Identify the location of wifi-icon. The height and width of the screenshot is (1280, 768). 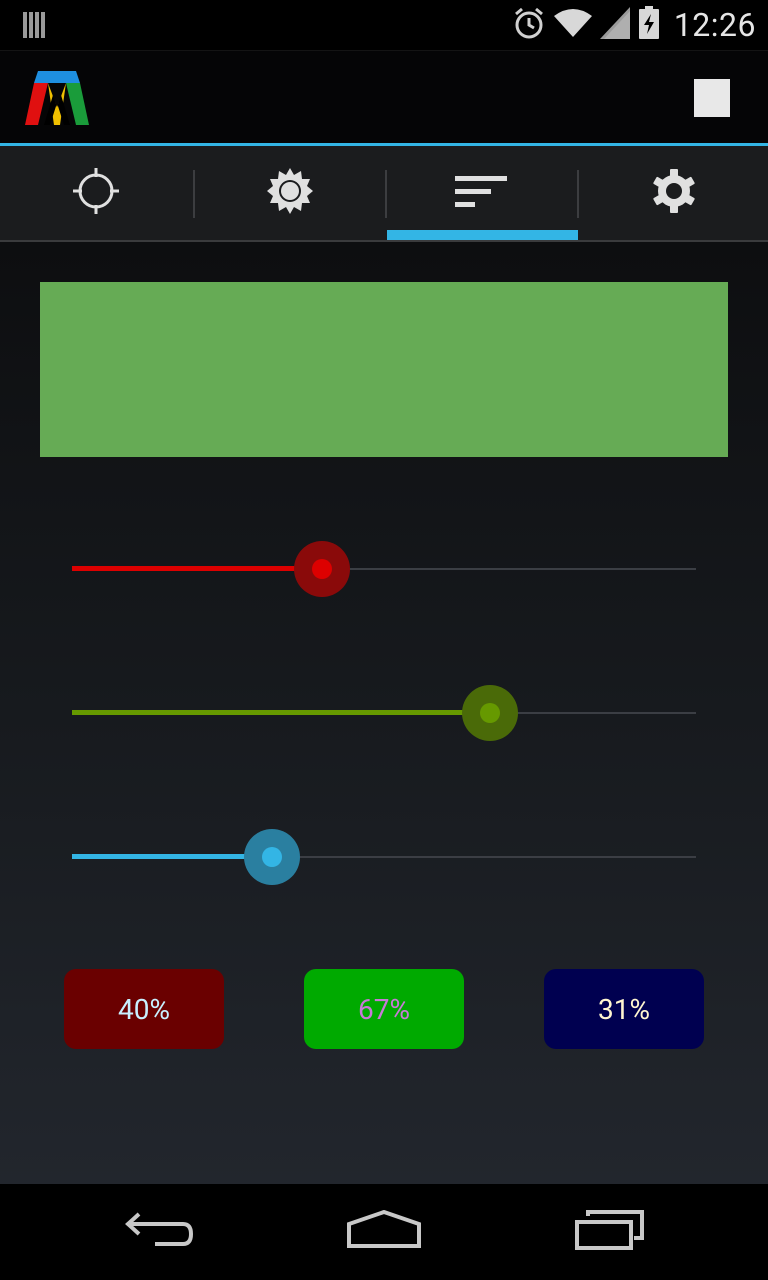
(572, 25).